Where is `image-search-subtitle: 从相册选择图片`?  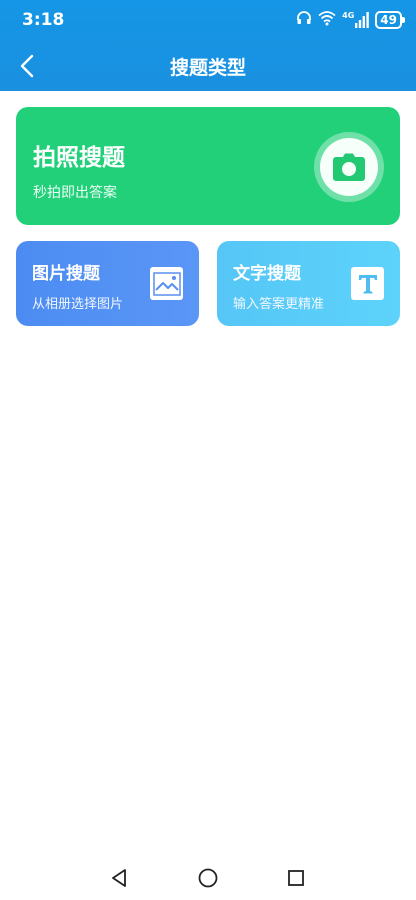
image-search-subtitle: 从相册选择图片 is located at coordinates (78, 304).